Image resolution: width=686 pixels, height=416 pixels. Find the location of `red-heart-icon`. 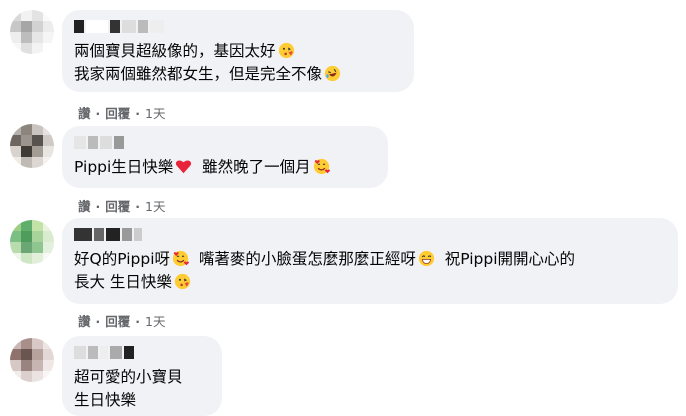

red-heart-icon is located at coordinates (184, 167).